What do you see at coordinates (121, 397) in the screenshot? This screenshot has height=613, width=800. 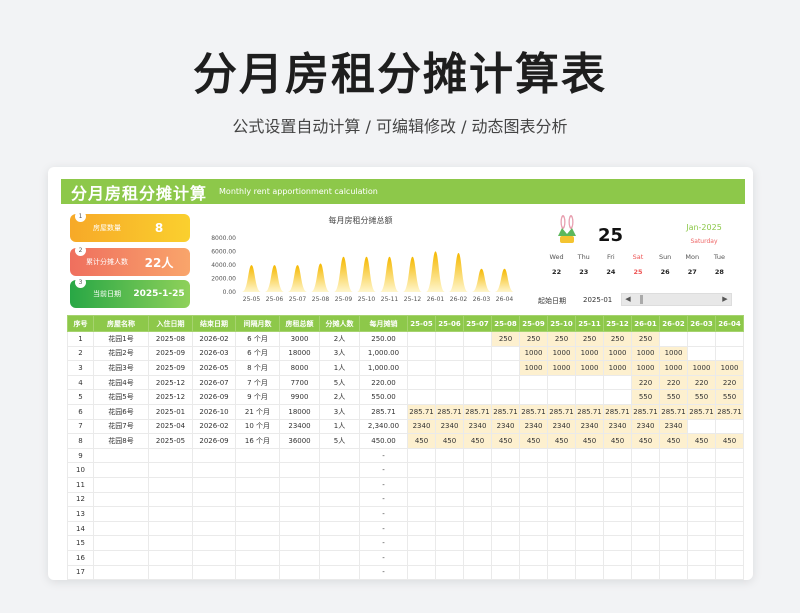 I see `table-cell: 花园5号` at bounding box center [121, 397].